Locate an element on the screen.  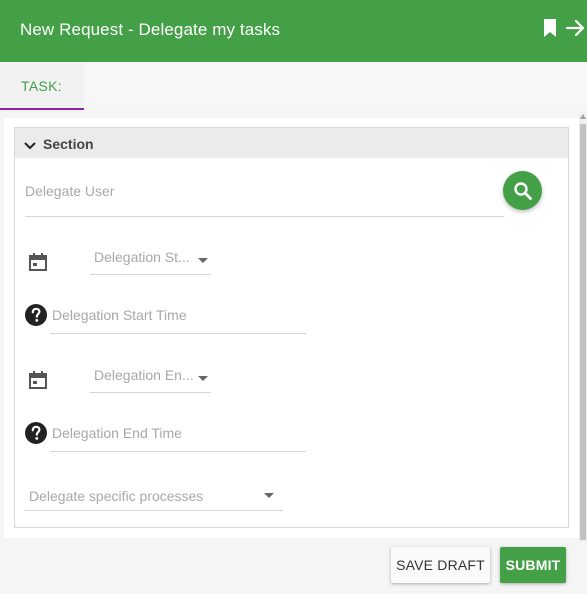
app-header: New Request - Delegate my tasks is located at coordinates (293, 31).